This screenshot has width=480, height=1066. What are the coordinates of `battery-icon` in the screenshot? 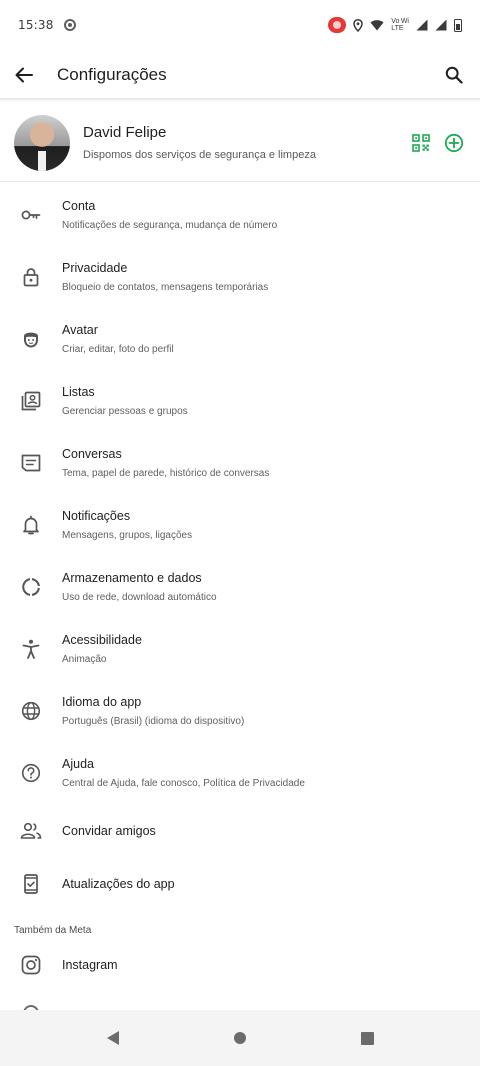 It's located at (458, 25).